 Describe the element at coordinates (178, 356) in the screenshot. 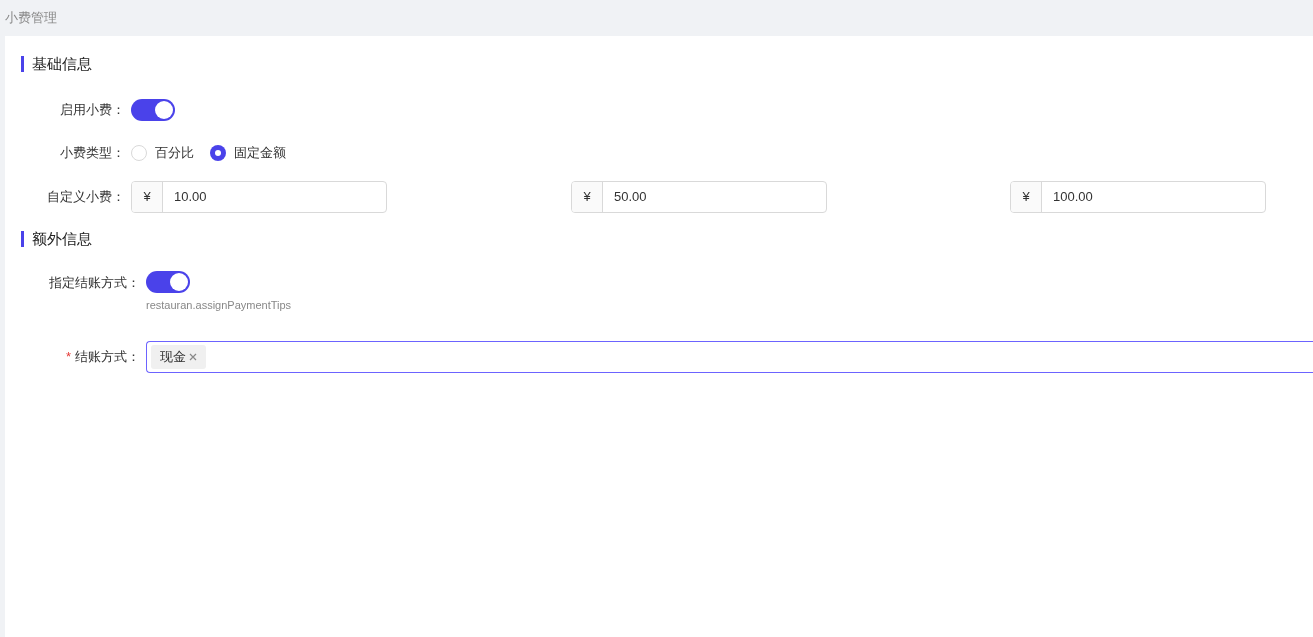

I see `selected-tag: 现金` at that location.